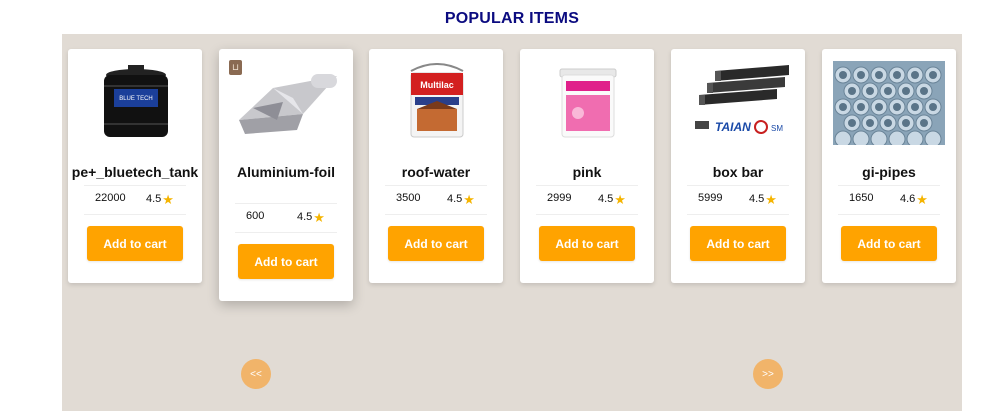  What do you see at coordinates (908, 199) in the screenshot?
I see `rating-value: 4.6` at bounding box center [908, 199].